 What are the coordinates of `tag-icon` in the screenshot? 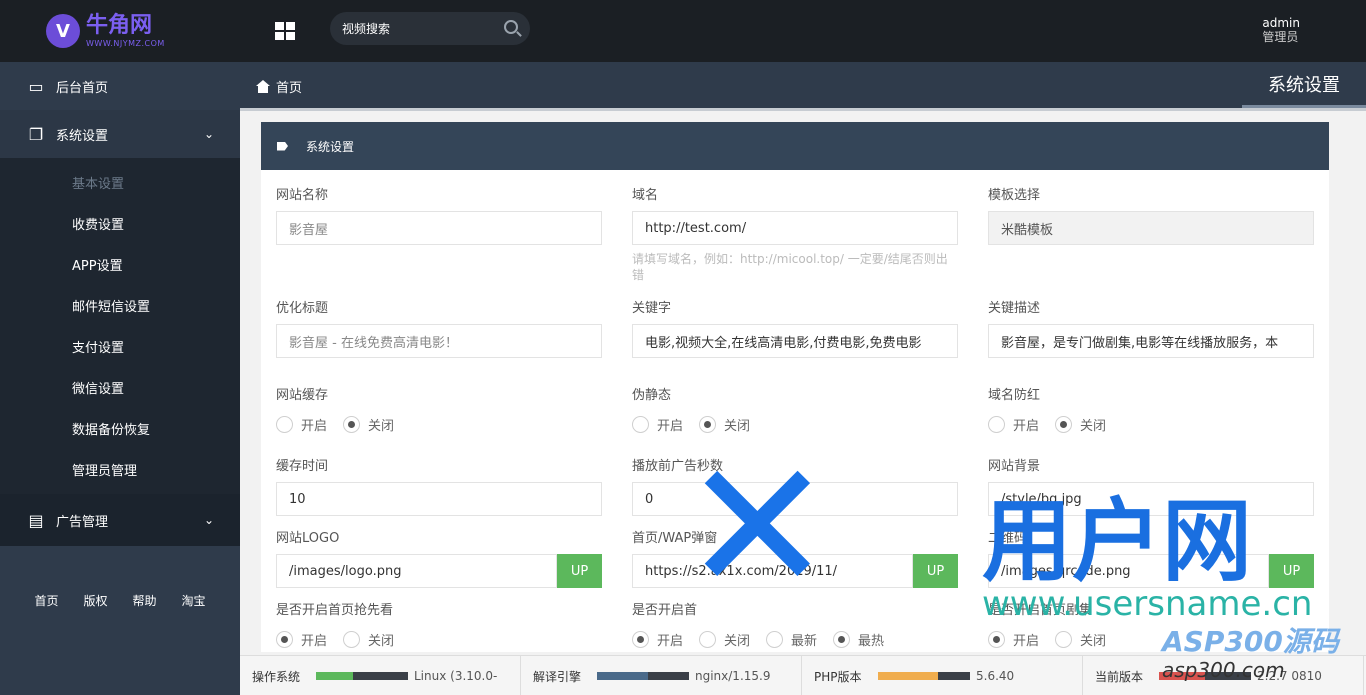 It's located at (282, 146).